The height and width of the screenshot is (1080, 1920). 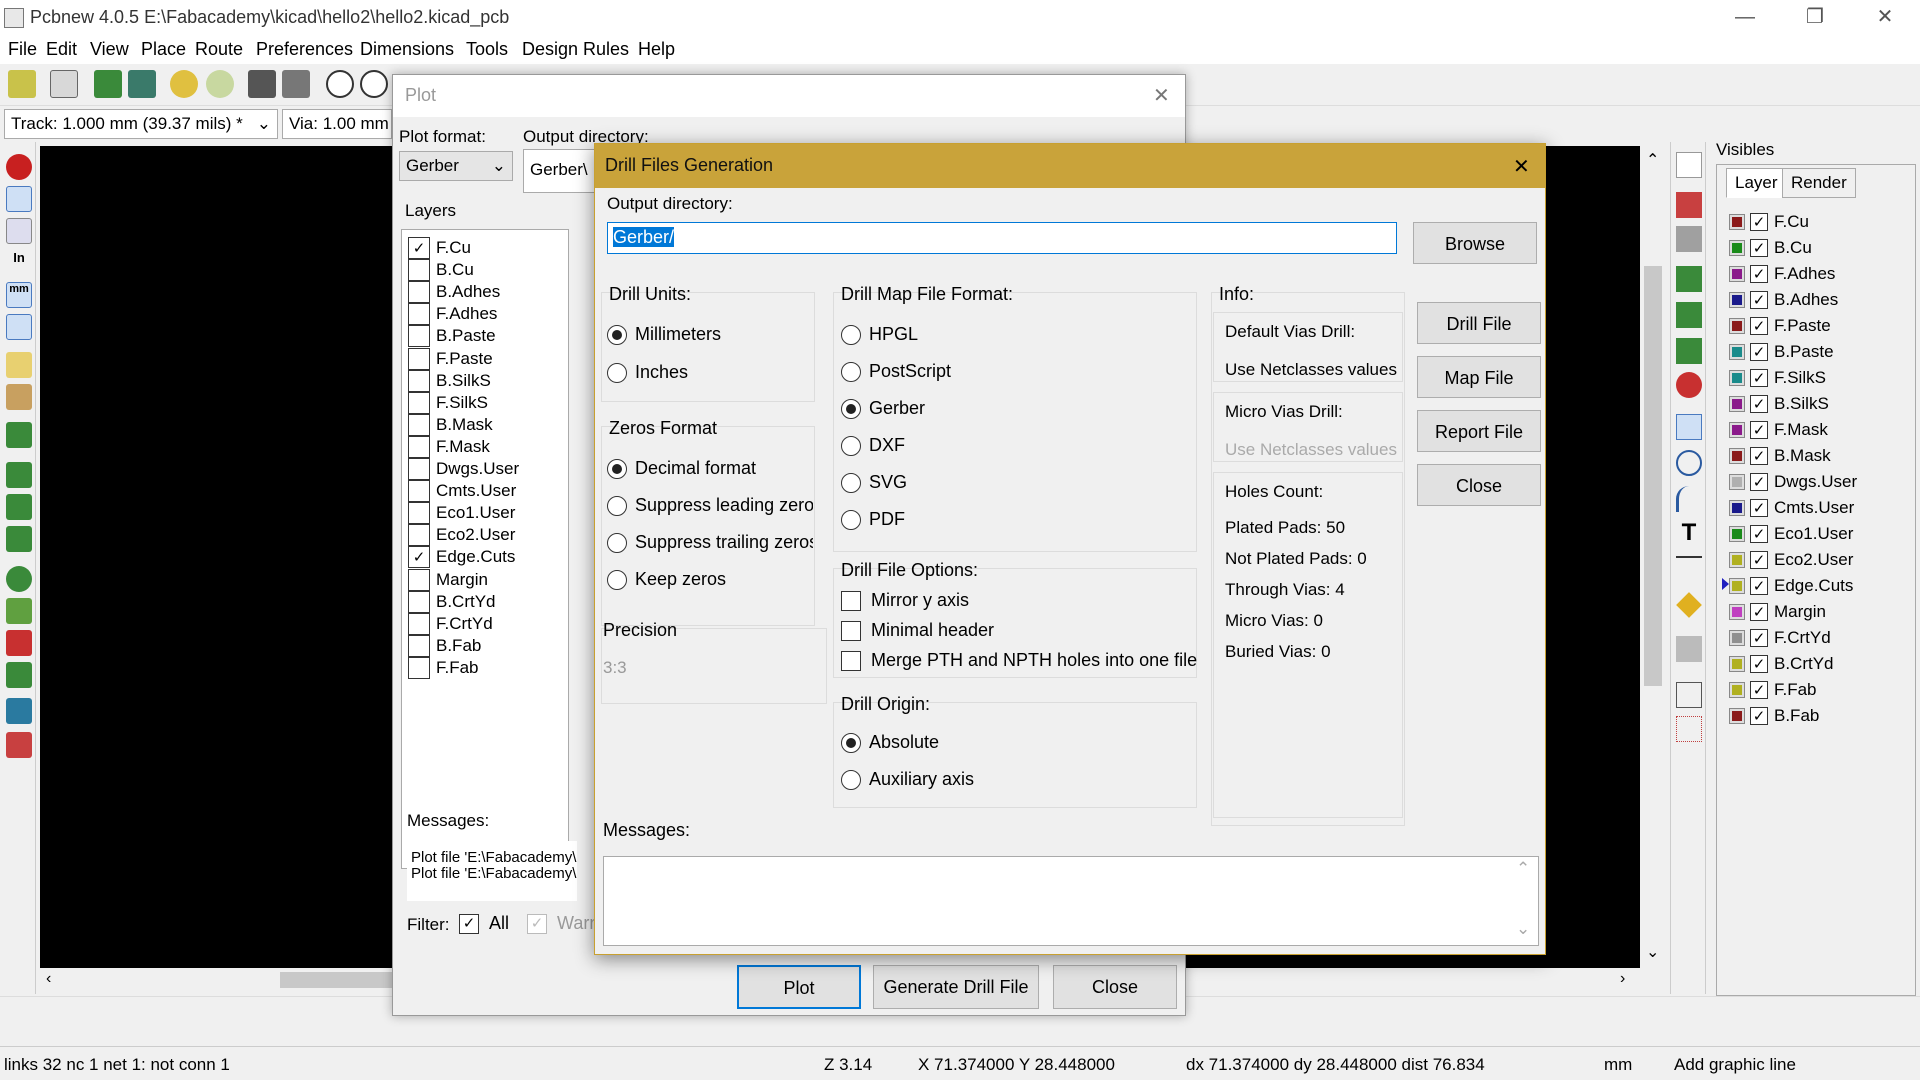 I want to click on zoom-in-icon, so click(x=340, y=84).